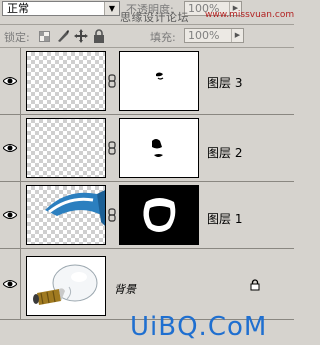 This screenshot has height=345, width=320. Describe the element at coordinates (224, 218) in the screenshot. I see `layer-name: 图层 1` at that location.